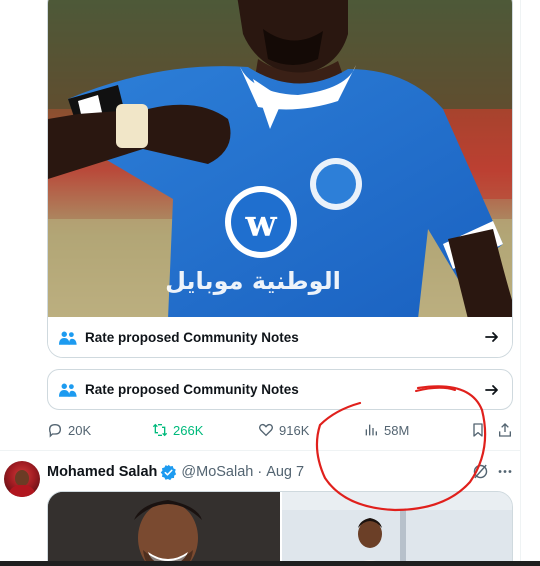 Image resolution: width=540 pixels, height=566 pixels. What do you see at coordinates (480, 471) in the screenshot?
I see `grok-icon` at bounding box center [480, 471].